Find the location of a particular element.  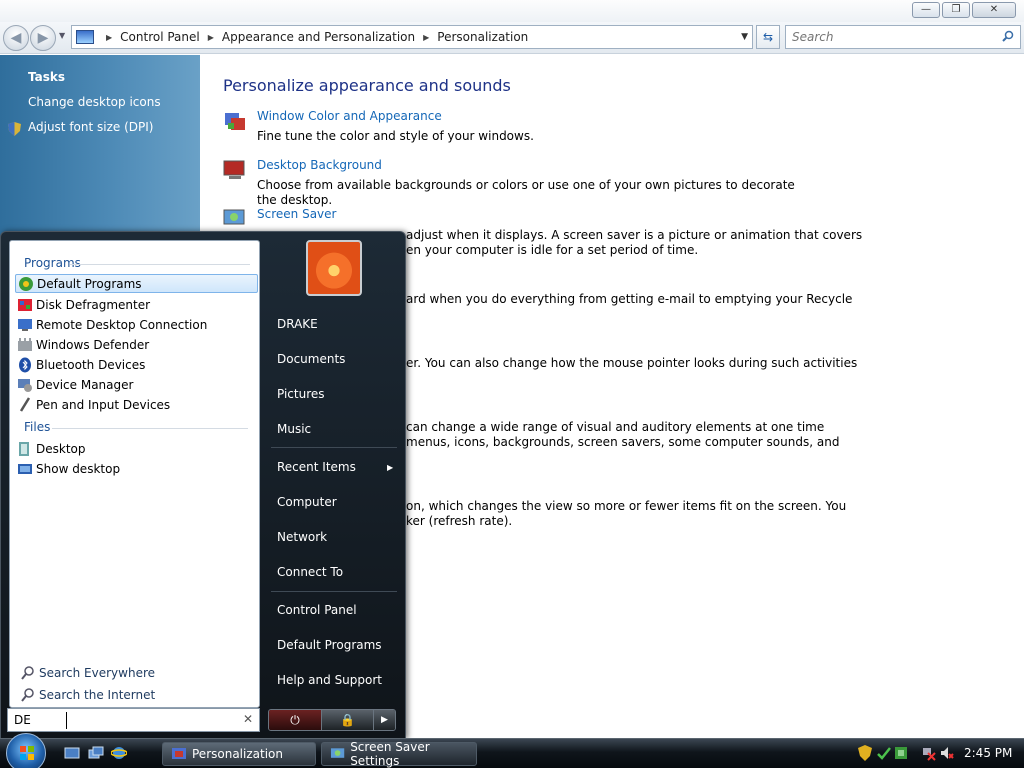

result-windows-defender: Windows Defender is located at coordinates (136, 344).